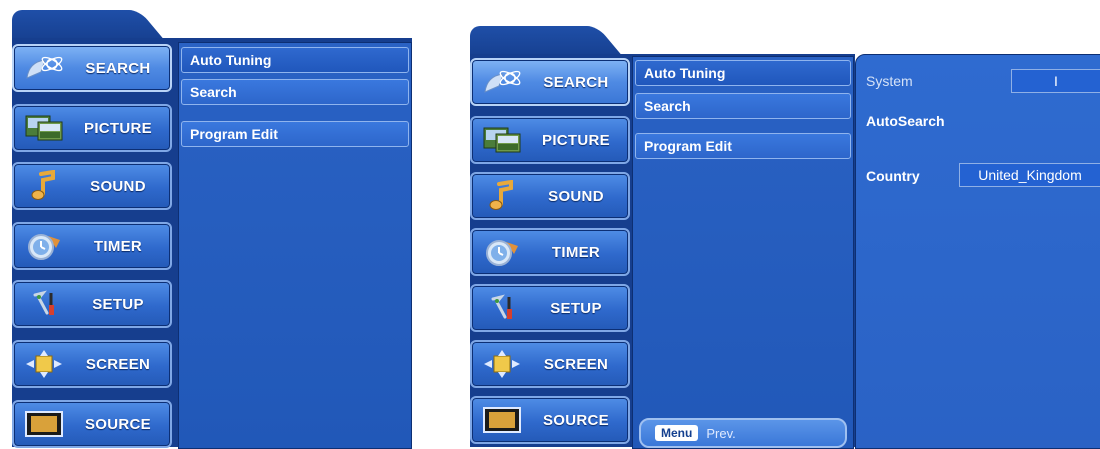  What do you see at coordinates (677, 433) in the screenshot?
I see `menu-key: Menu` at bounding box center [677, 433].